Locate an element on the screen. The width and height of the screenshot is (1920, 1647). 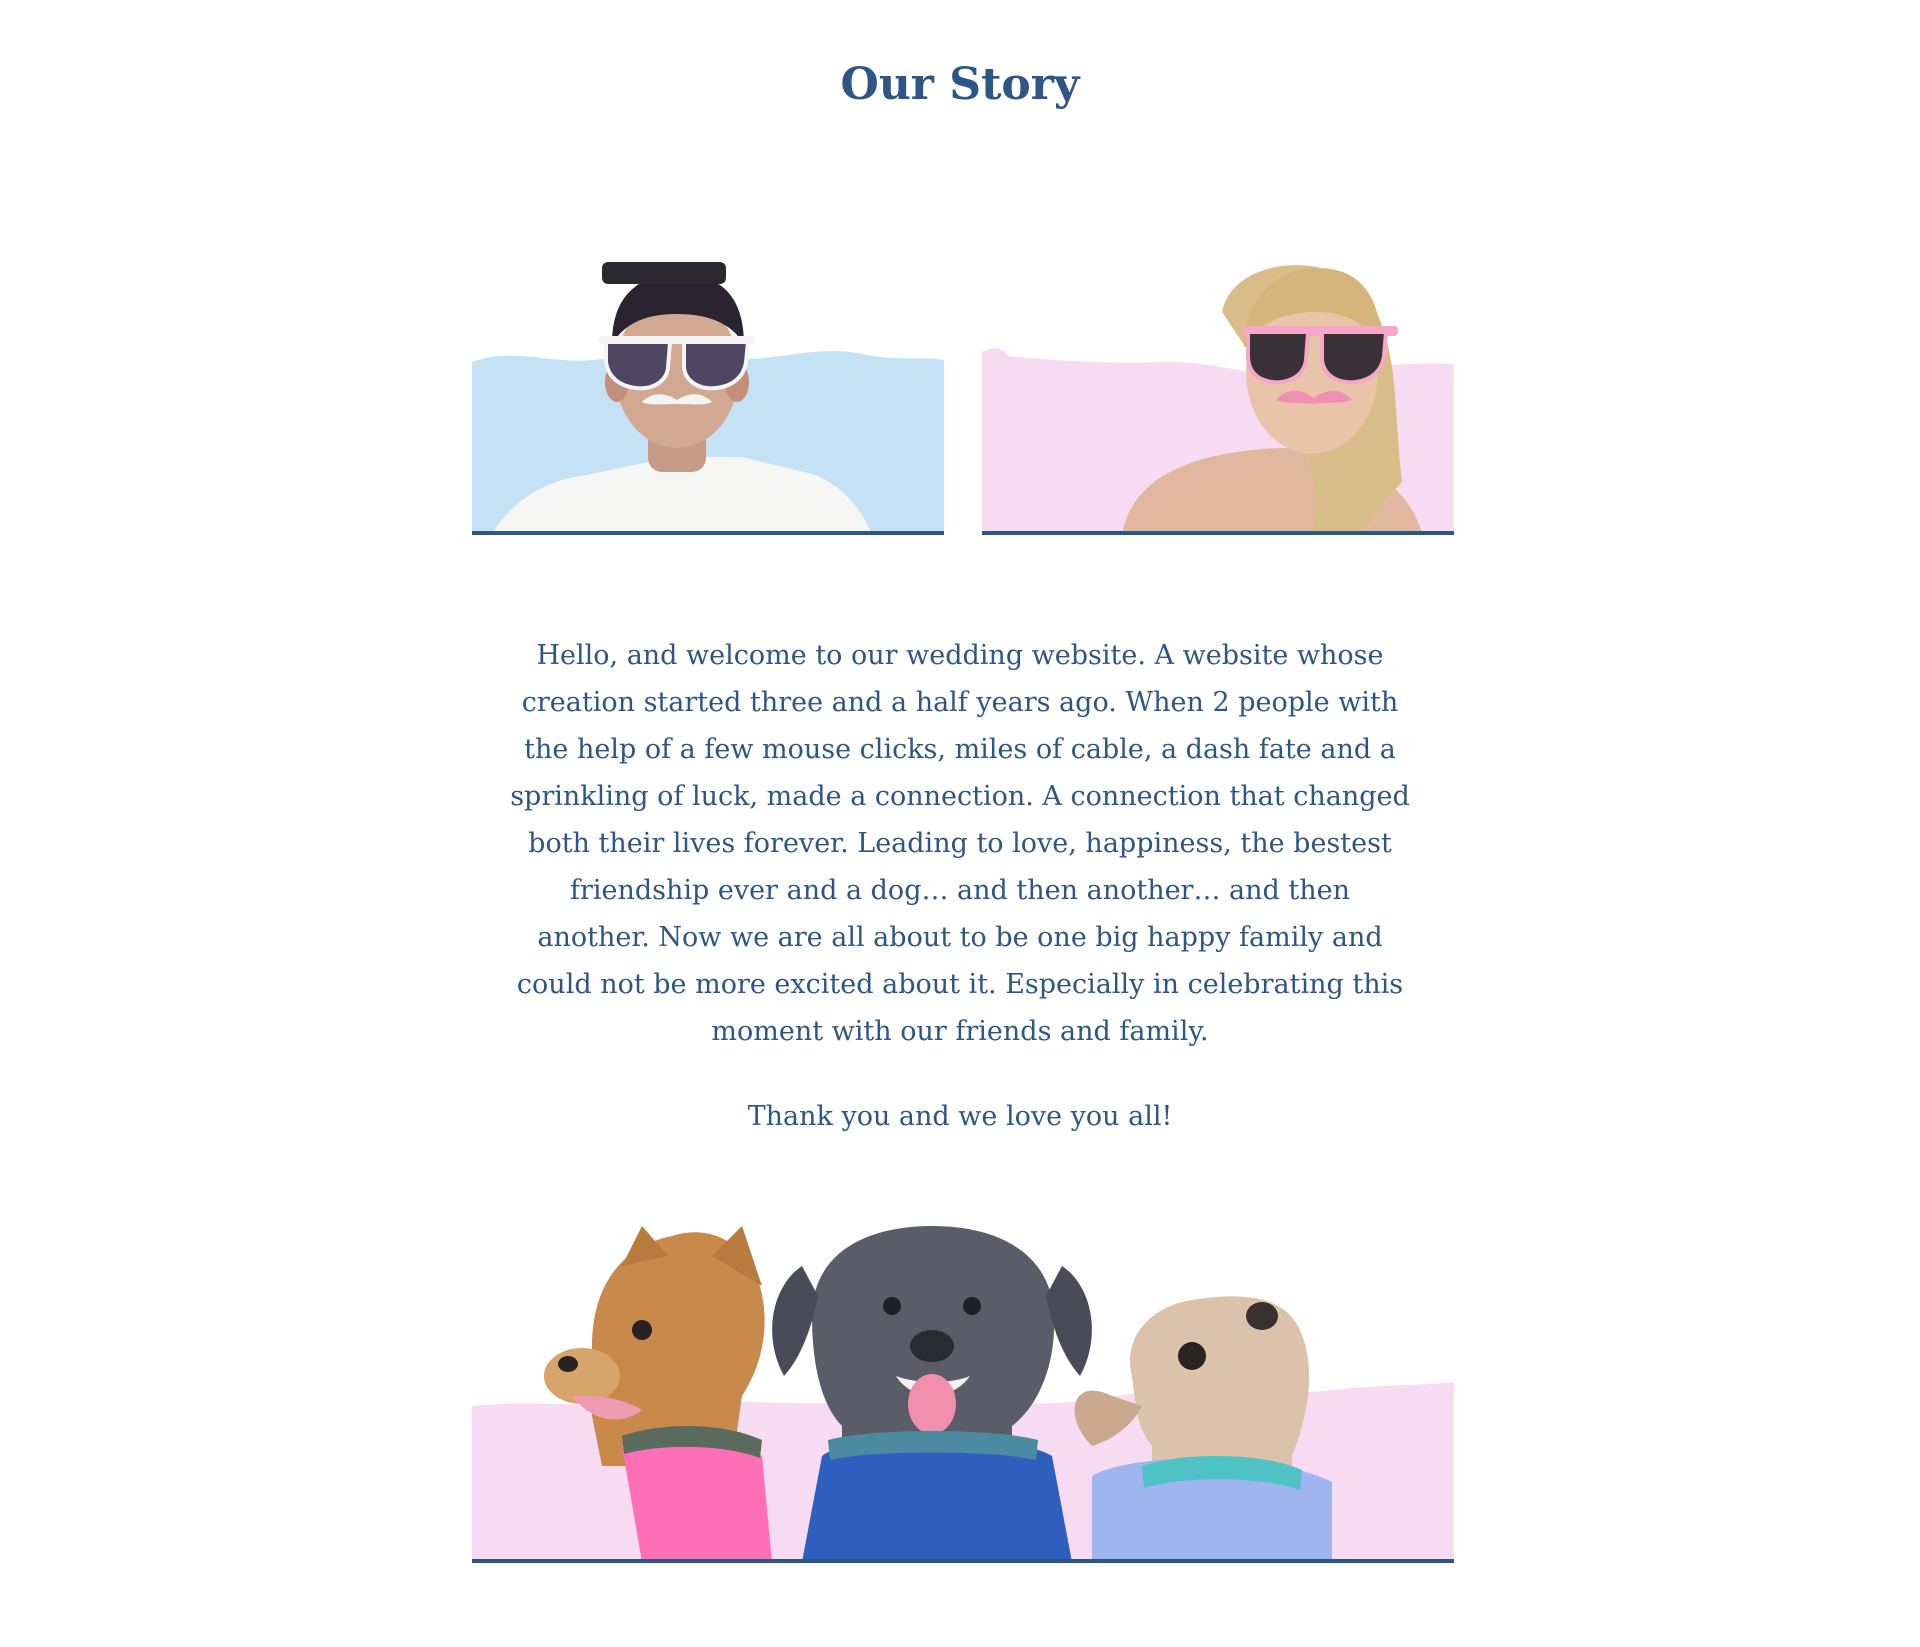
bride-photo is located at coordinates (1218, 395).